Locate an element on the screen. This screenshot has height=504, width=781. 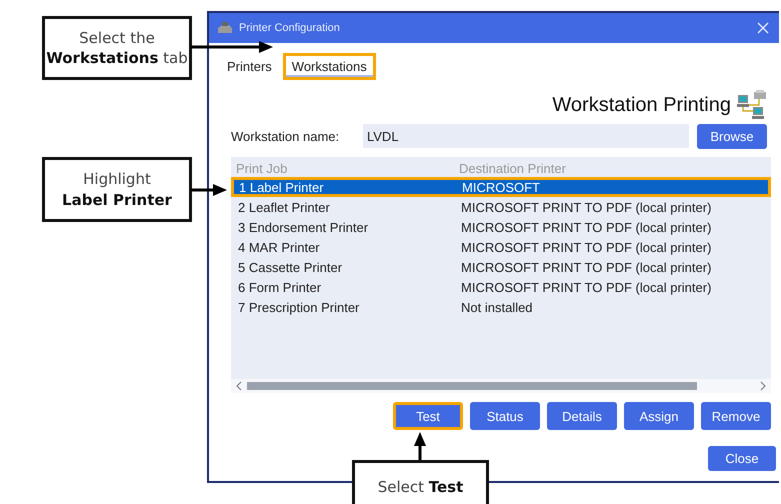
workstation-name-field: LVDL is located at coordinates (526, 136).